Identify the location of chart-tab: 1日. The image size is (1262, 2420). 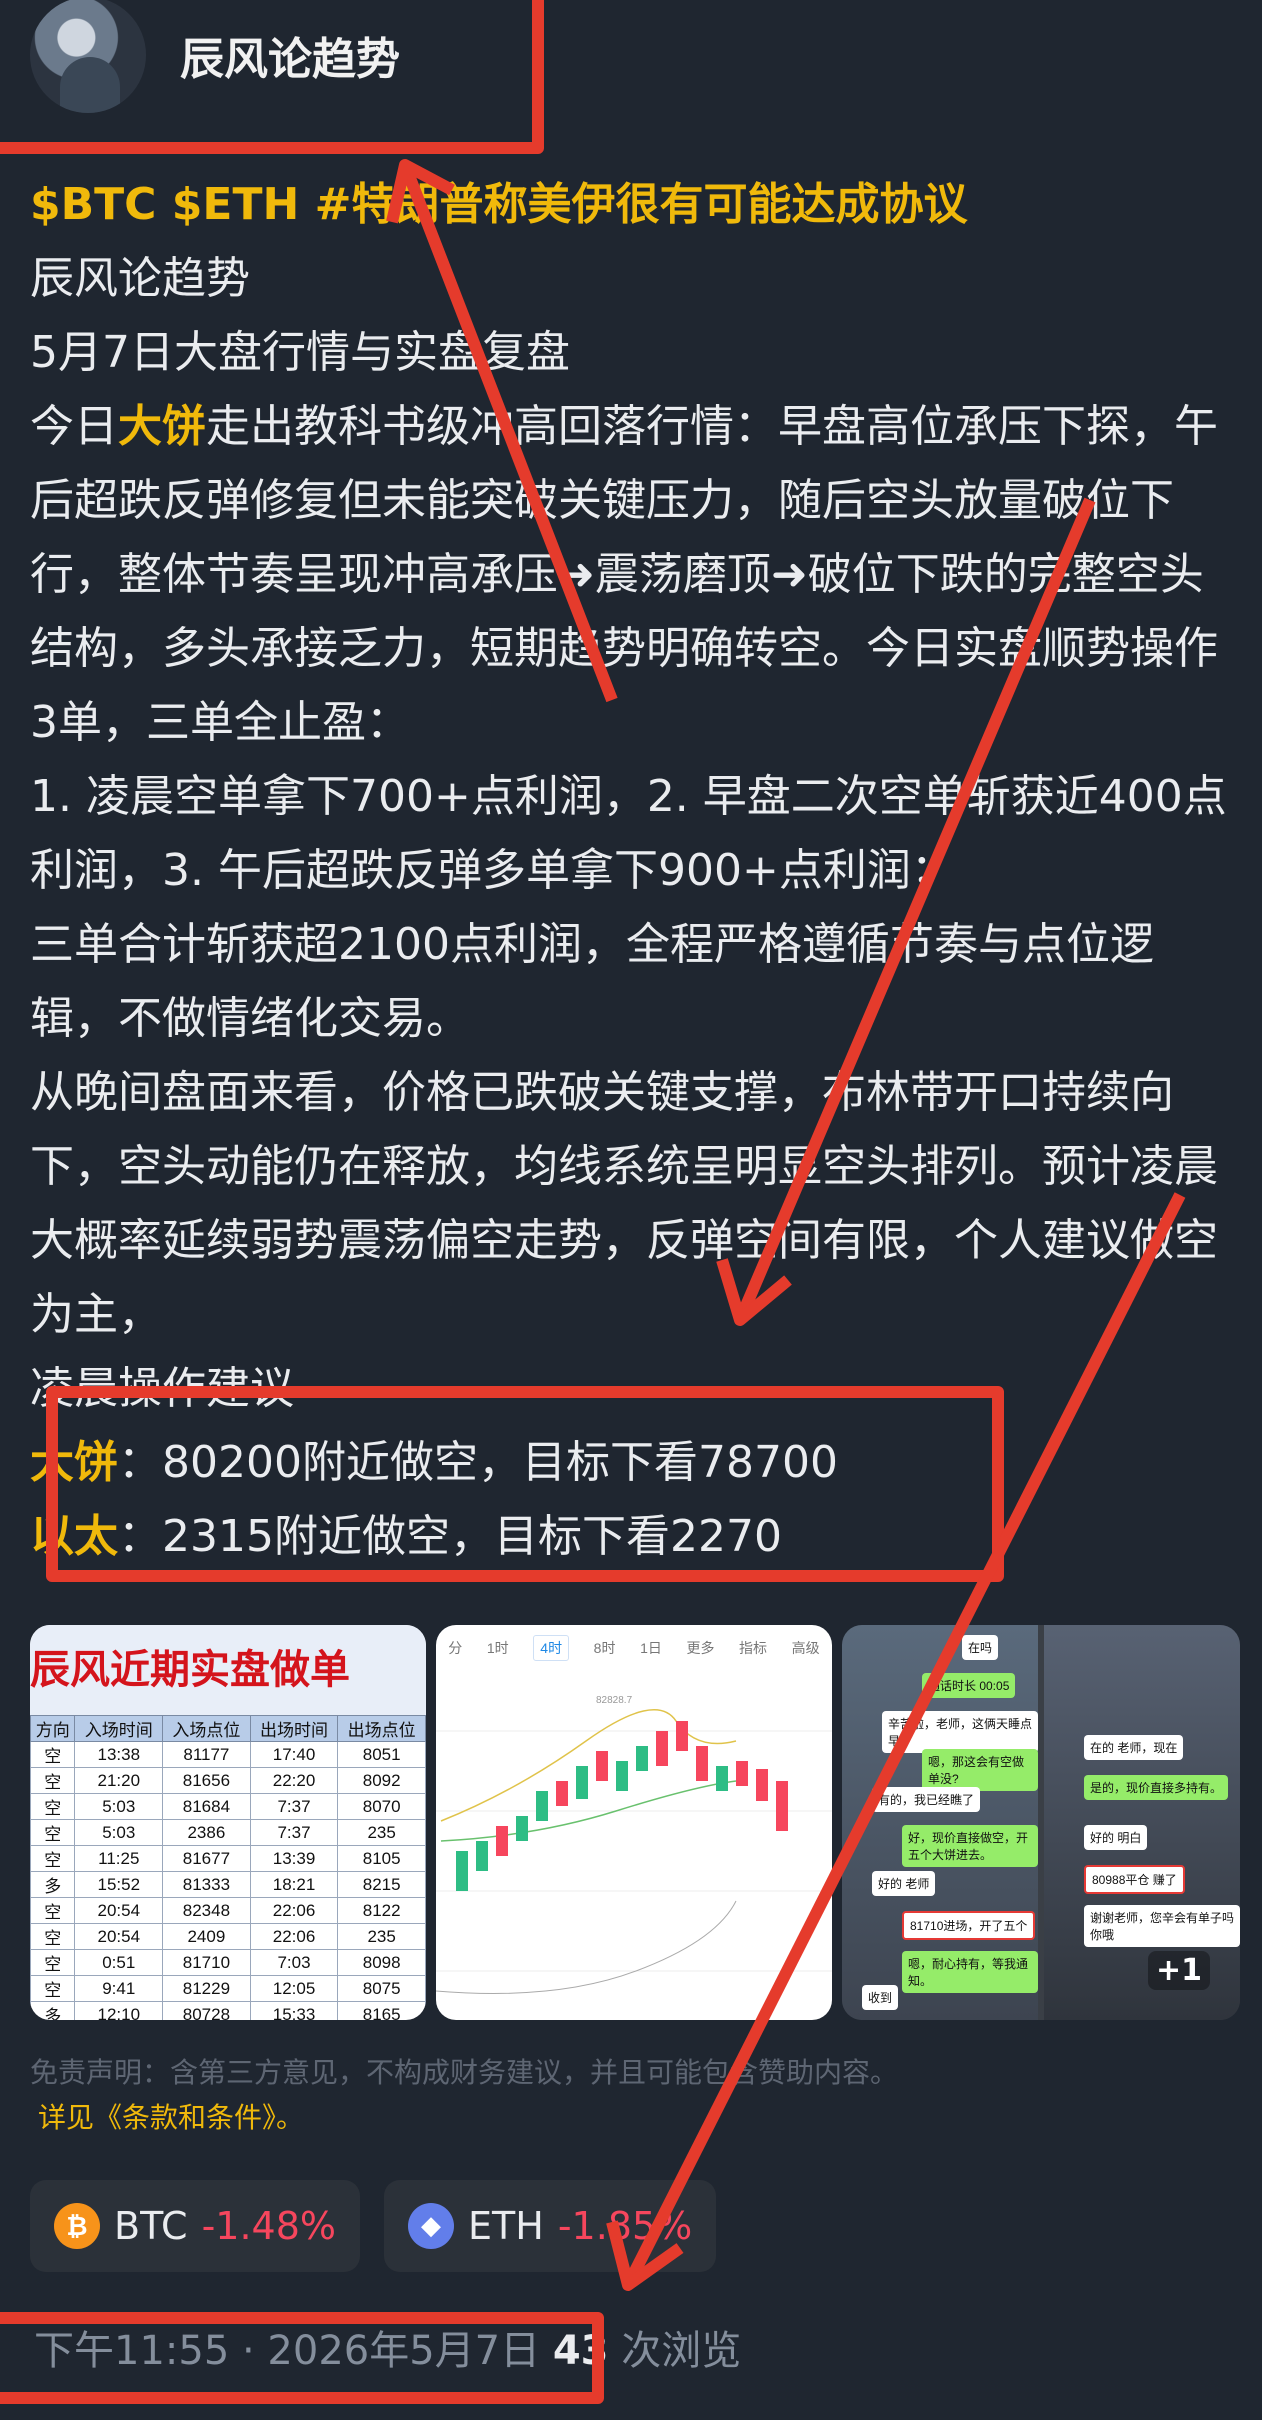
(651, 1648).